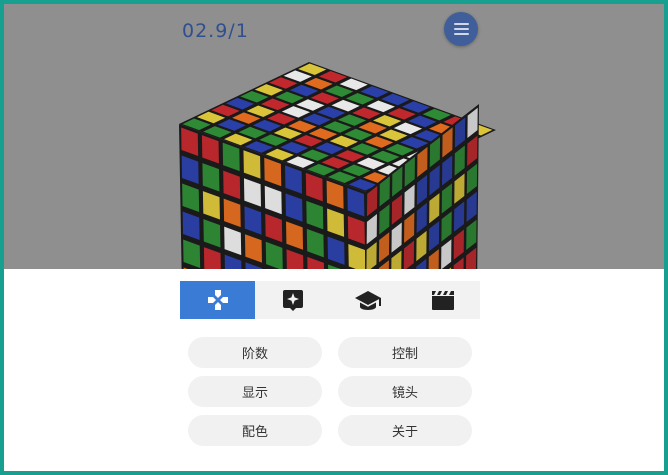 Image resolution: width=668 pixels, height=475 pixels. I want to click on tab-play, so click(217, 300).